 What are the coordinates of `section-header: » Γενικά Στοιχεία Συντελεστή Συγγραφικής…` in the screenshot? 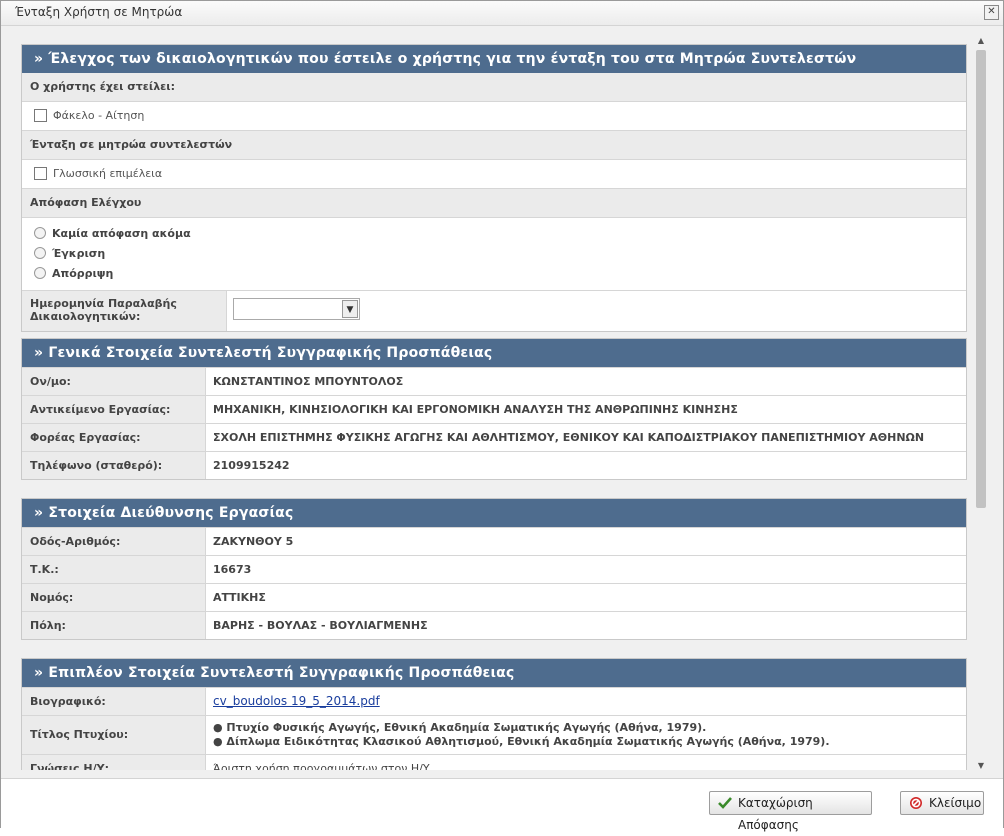 It's located at (494, 353).